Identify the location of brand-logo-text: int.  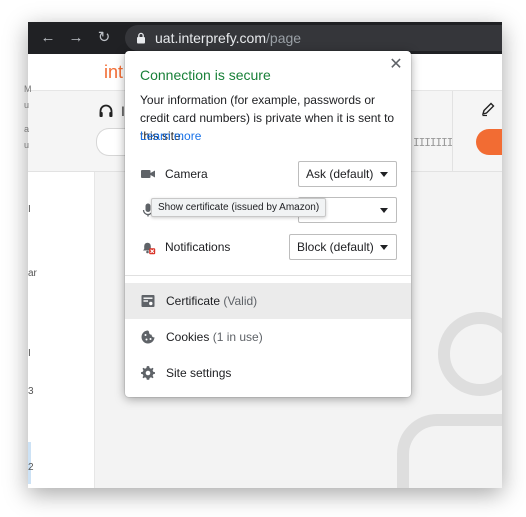
(113, 72).